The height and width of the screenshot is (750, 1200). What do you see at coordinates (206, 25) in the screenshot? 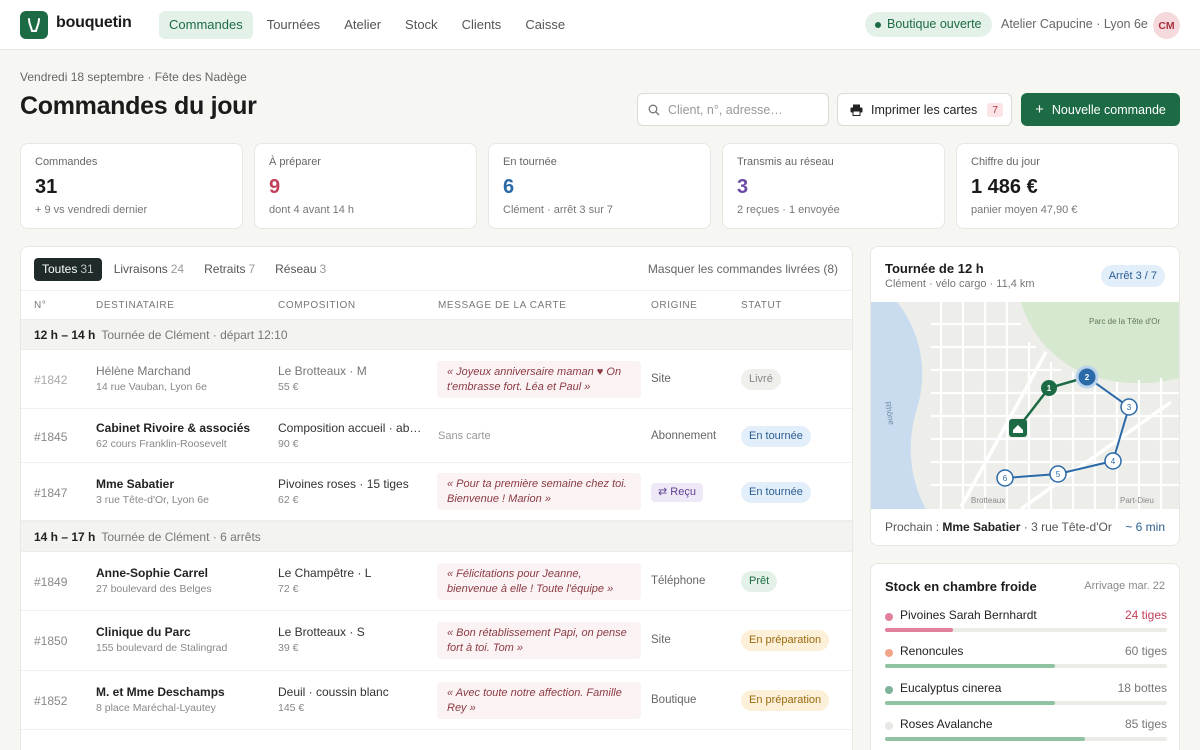
I see `nav-commandes: Commandes` at bounding box center [206, 25].